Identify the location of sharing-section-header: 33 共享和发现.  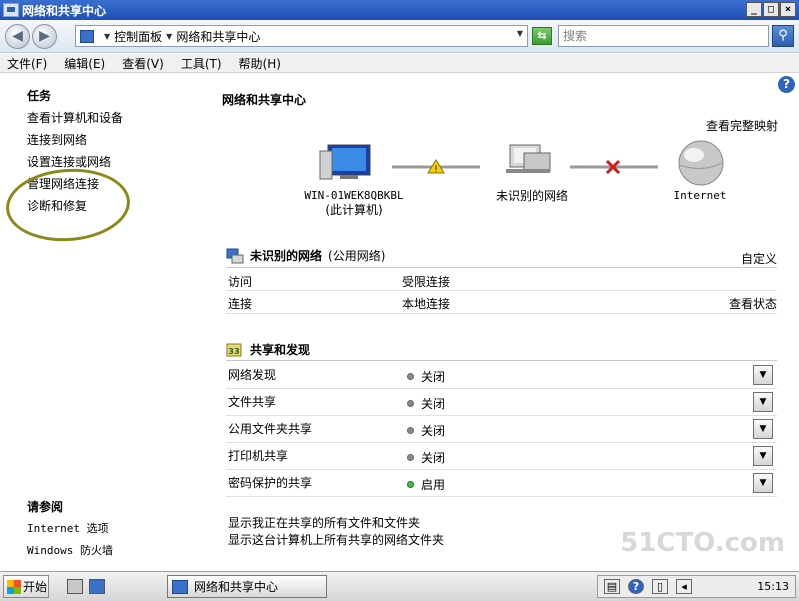
(268, 349).